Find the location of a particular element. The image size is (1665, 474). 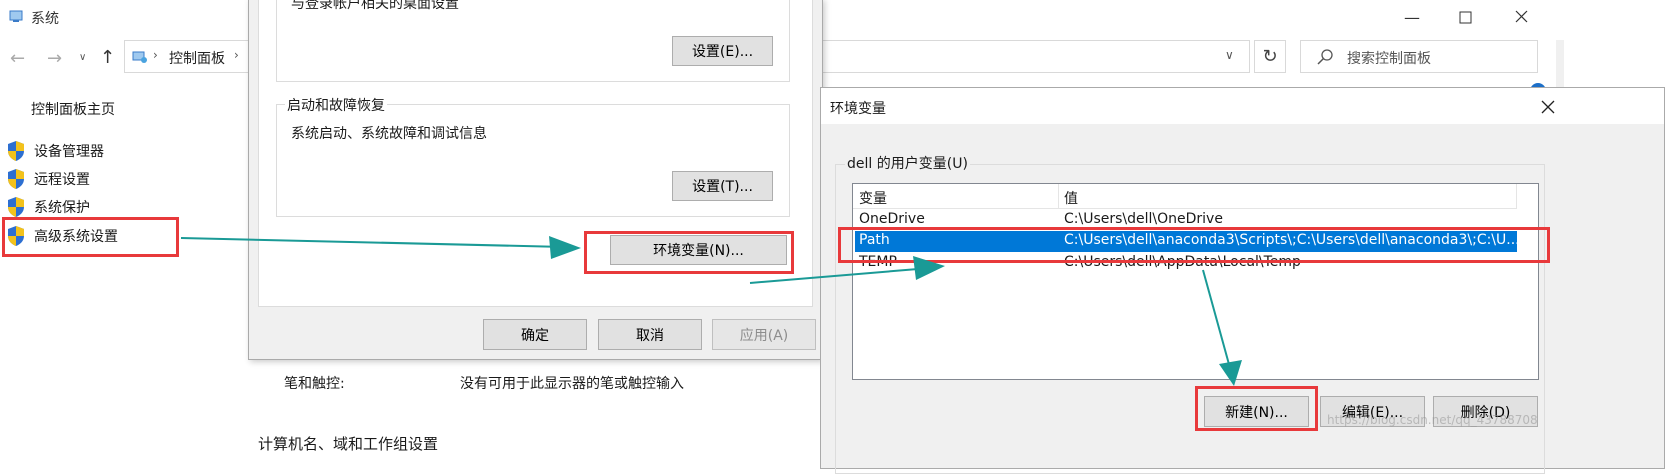

arrow-to-path-row is located at coordinates (840, 275).